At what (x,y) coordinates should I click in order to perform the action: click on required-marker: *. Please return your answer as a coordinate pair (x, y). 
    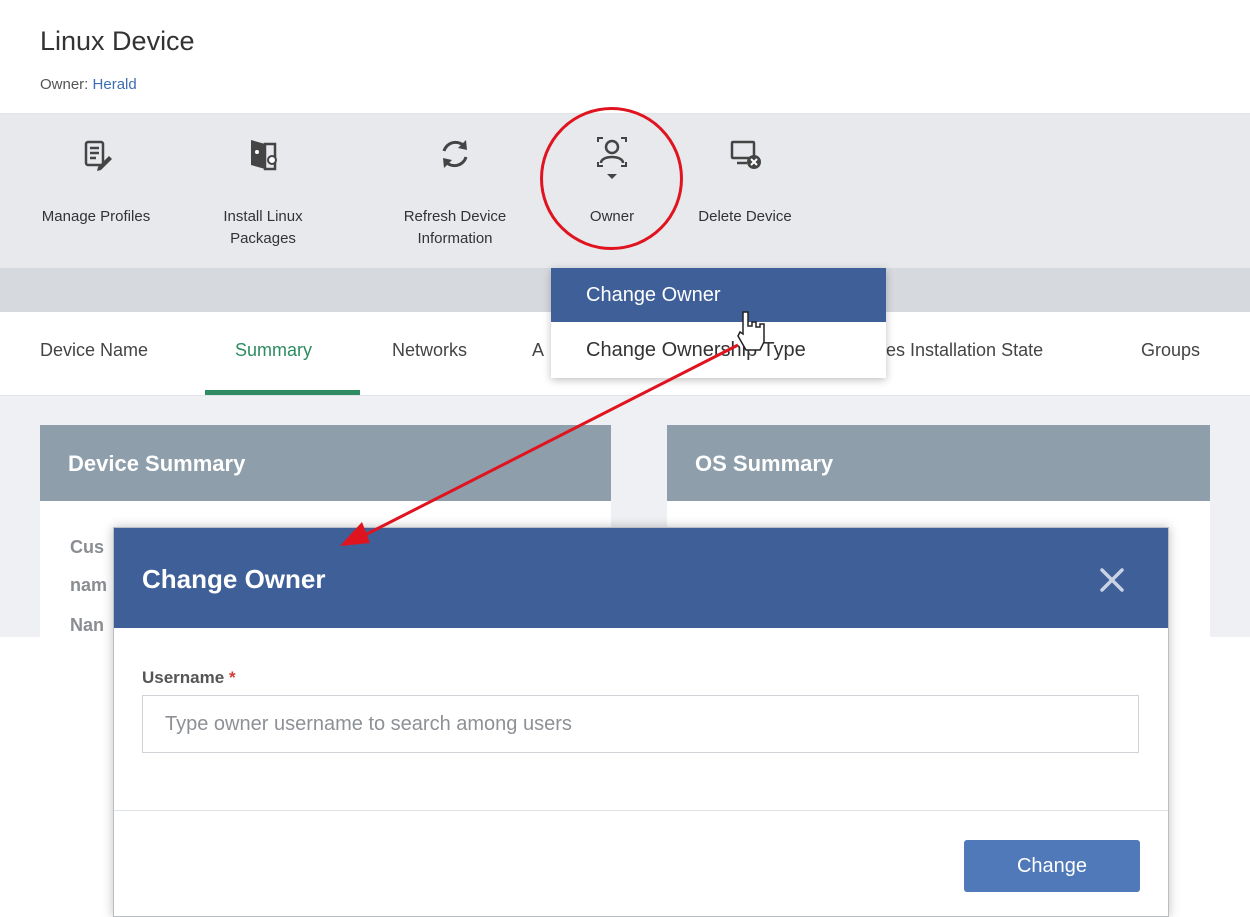
    Looking at the image, I should click on (232, 677).